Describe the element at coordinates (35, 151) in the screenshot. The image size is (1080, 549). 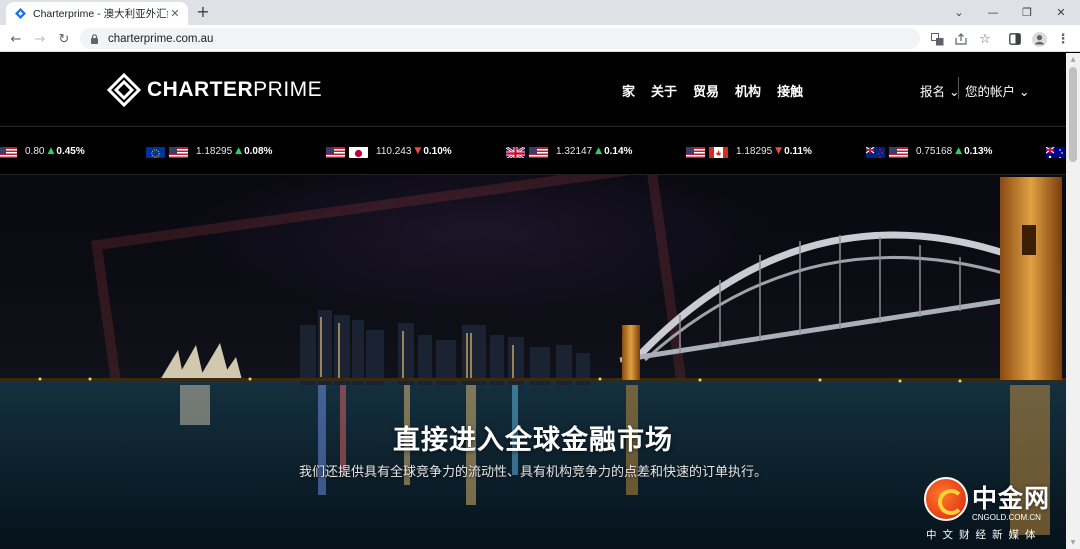
I see `ticker-price: 0.80` at that location.